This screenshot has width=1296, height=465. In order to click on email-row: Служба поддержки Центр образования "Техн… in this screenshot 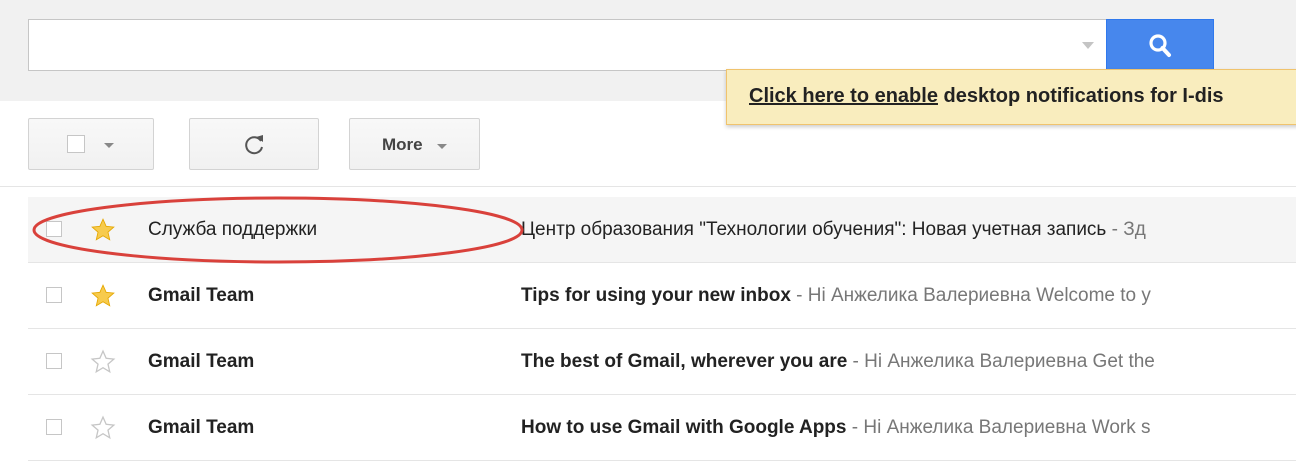, I will do `click(662, 230)`.